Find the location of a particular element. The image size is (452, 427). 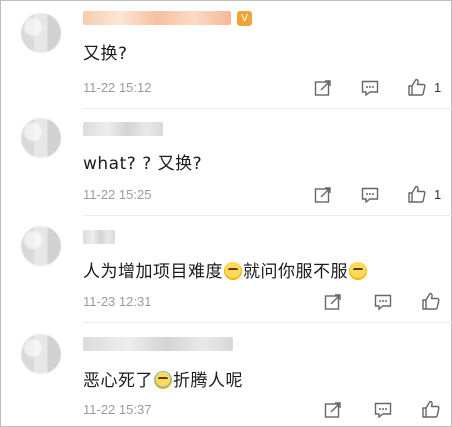

comment-text: 又换? is located at coordinates (105, 51).